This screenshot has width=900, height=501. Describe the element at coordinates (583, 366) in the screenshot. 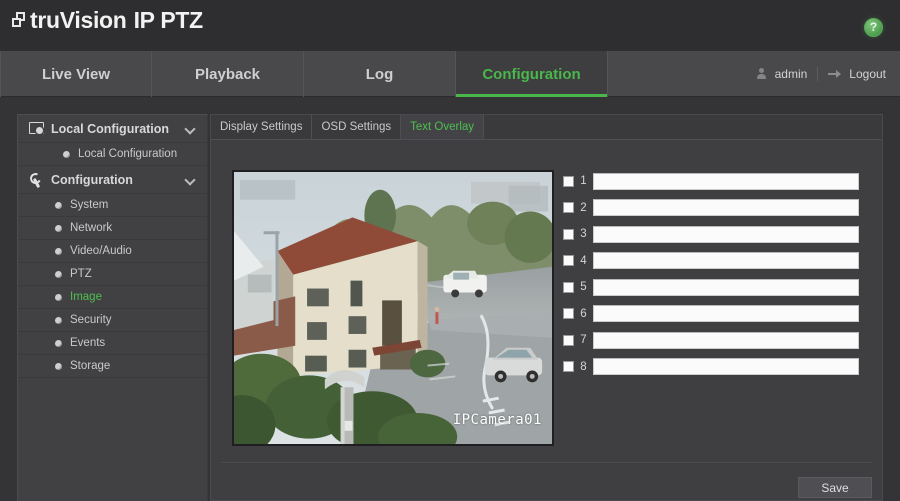

I see `overlay-row-number: 8` at that location.